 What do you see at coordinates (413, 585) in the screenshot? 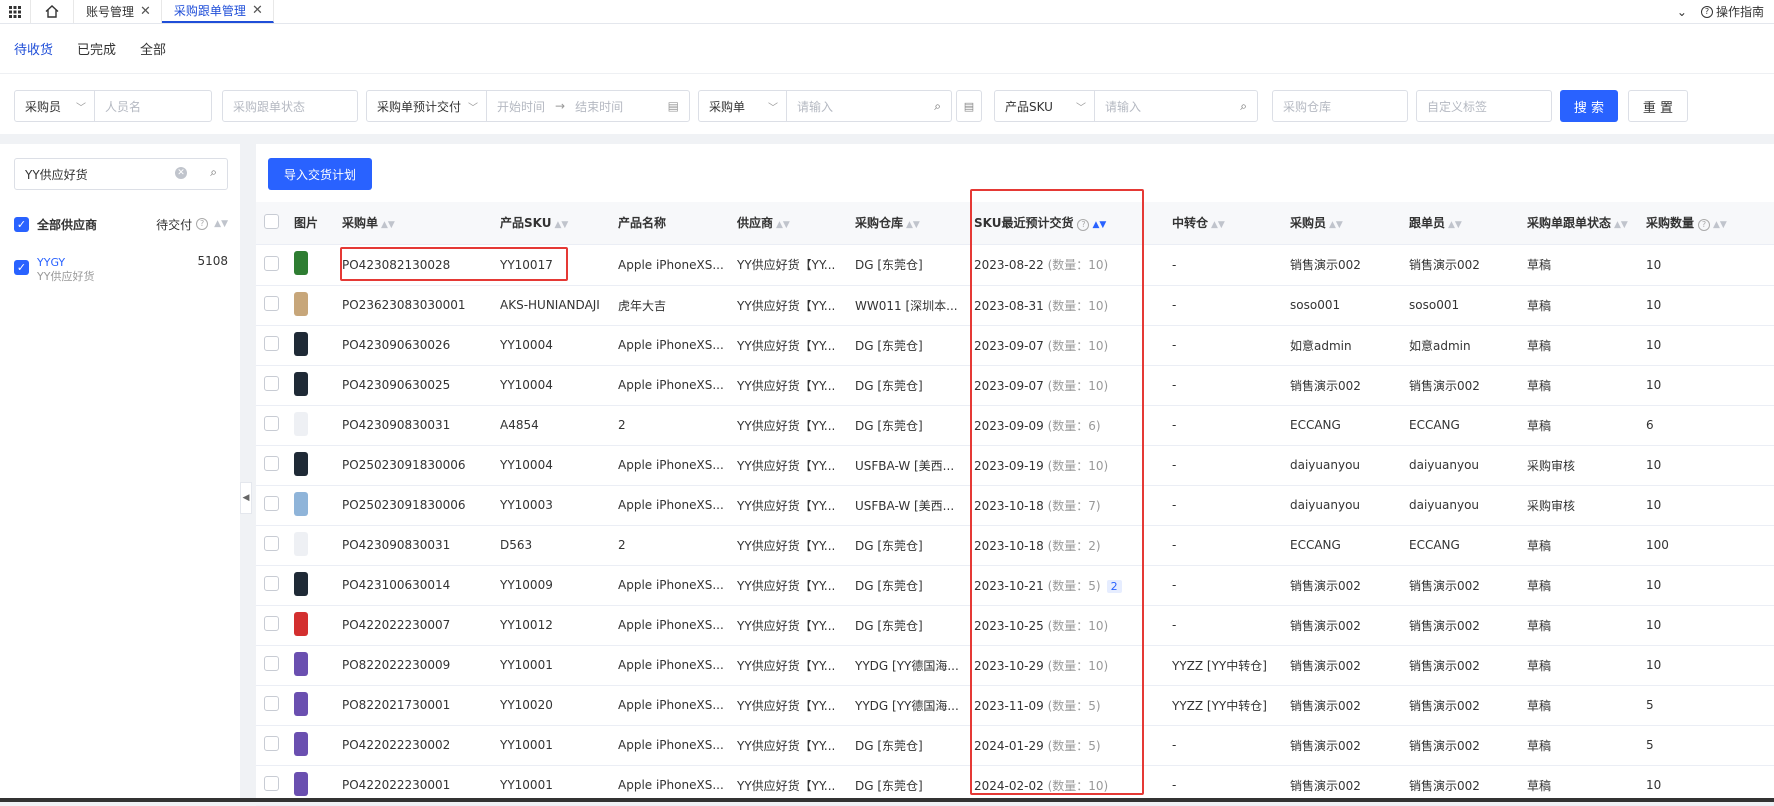
I see `po-number: PO423100630014` at bounding box center [413, 585].